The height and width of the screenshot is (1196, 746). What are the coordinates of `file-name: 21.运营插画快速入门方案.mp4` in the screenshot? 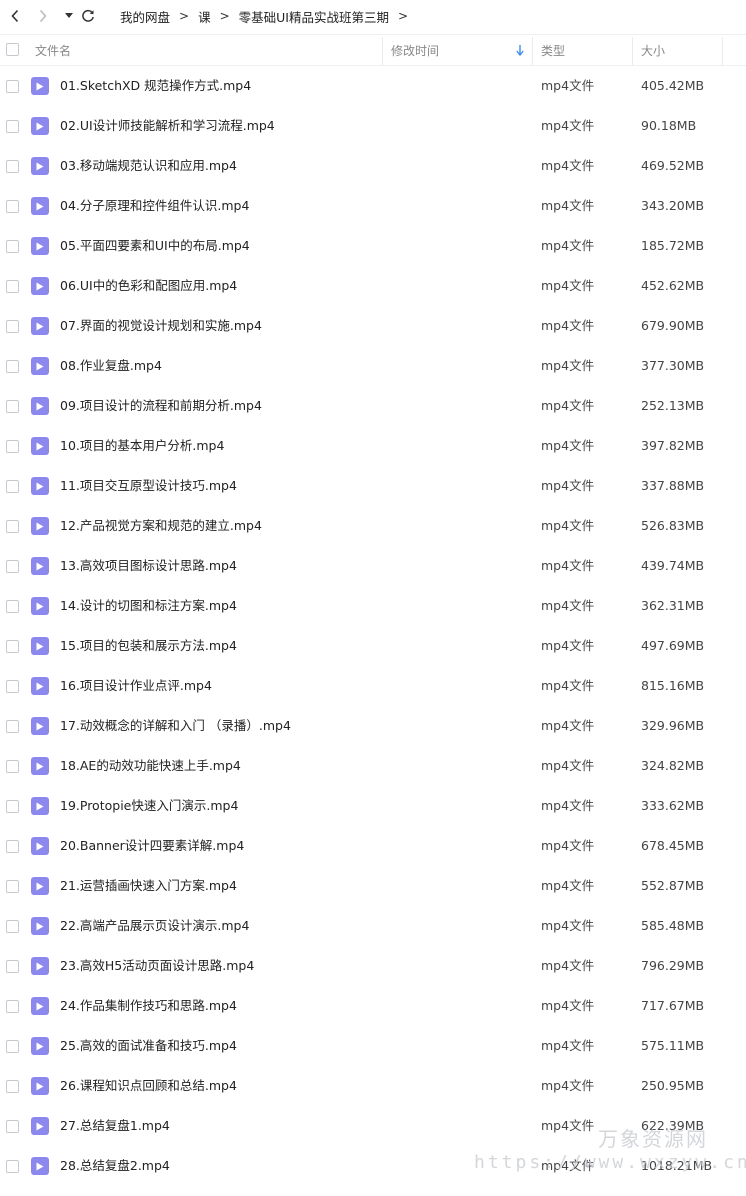 It's located at (148, 886).